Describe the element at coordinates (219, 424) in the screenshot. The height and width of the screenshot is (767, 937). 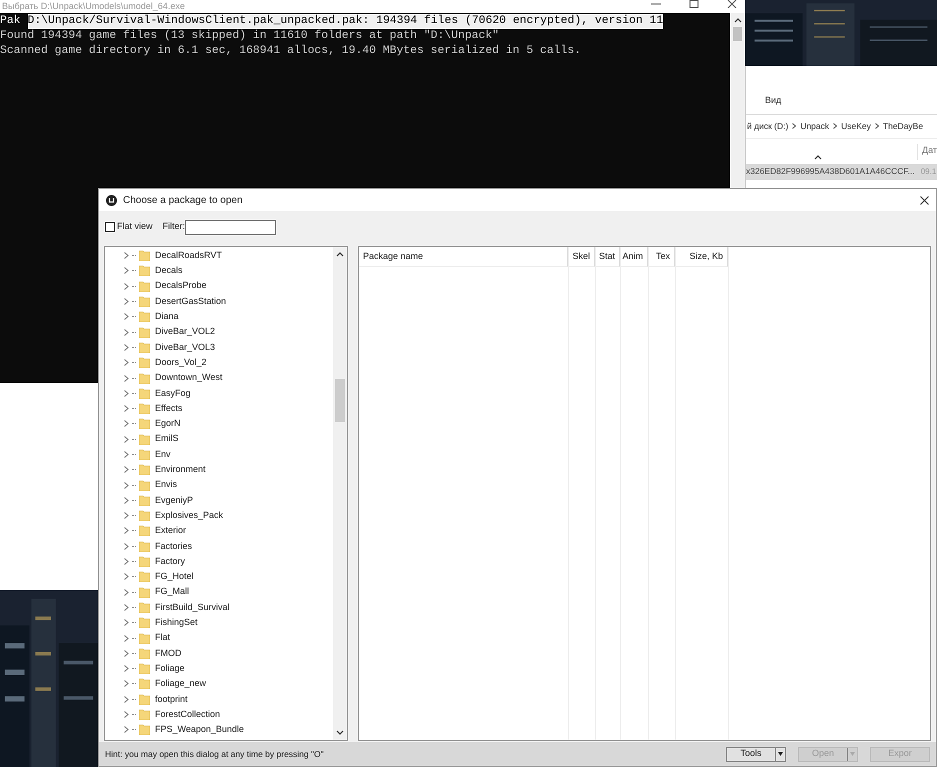
I see `tree-item: EgorN` at that location.